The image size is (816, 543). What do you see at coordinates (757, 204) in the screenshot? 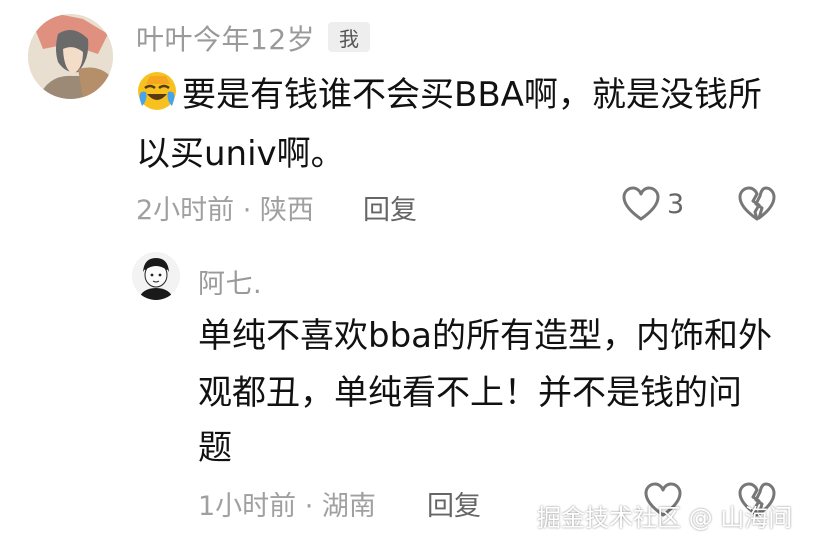
I see `broken-heart-icon` at bounding box center [757, 204].